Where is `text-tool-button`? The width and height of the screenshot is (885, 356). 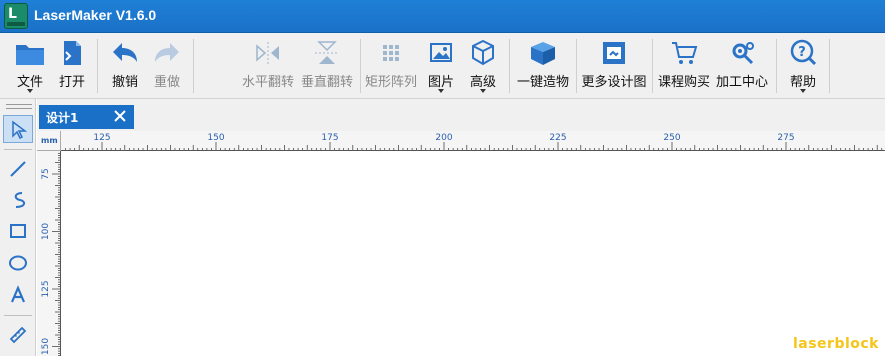 text-tool-button is located at coordinates (18, 295).